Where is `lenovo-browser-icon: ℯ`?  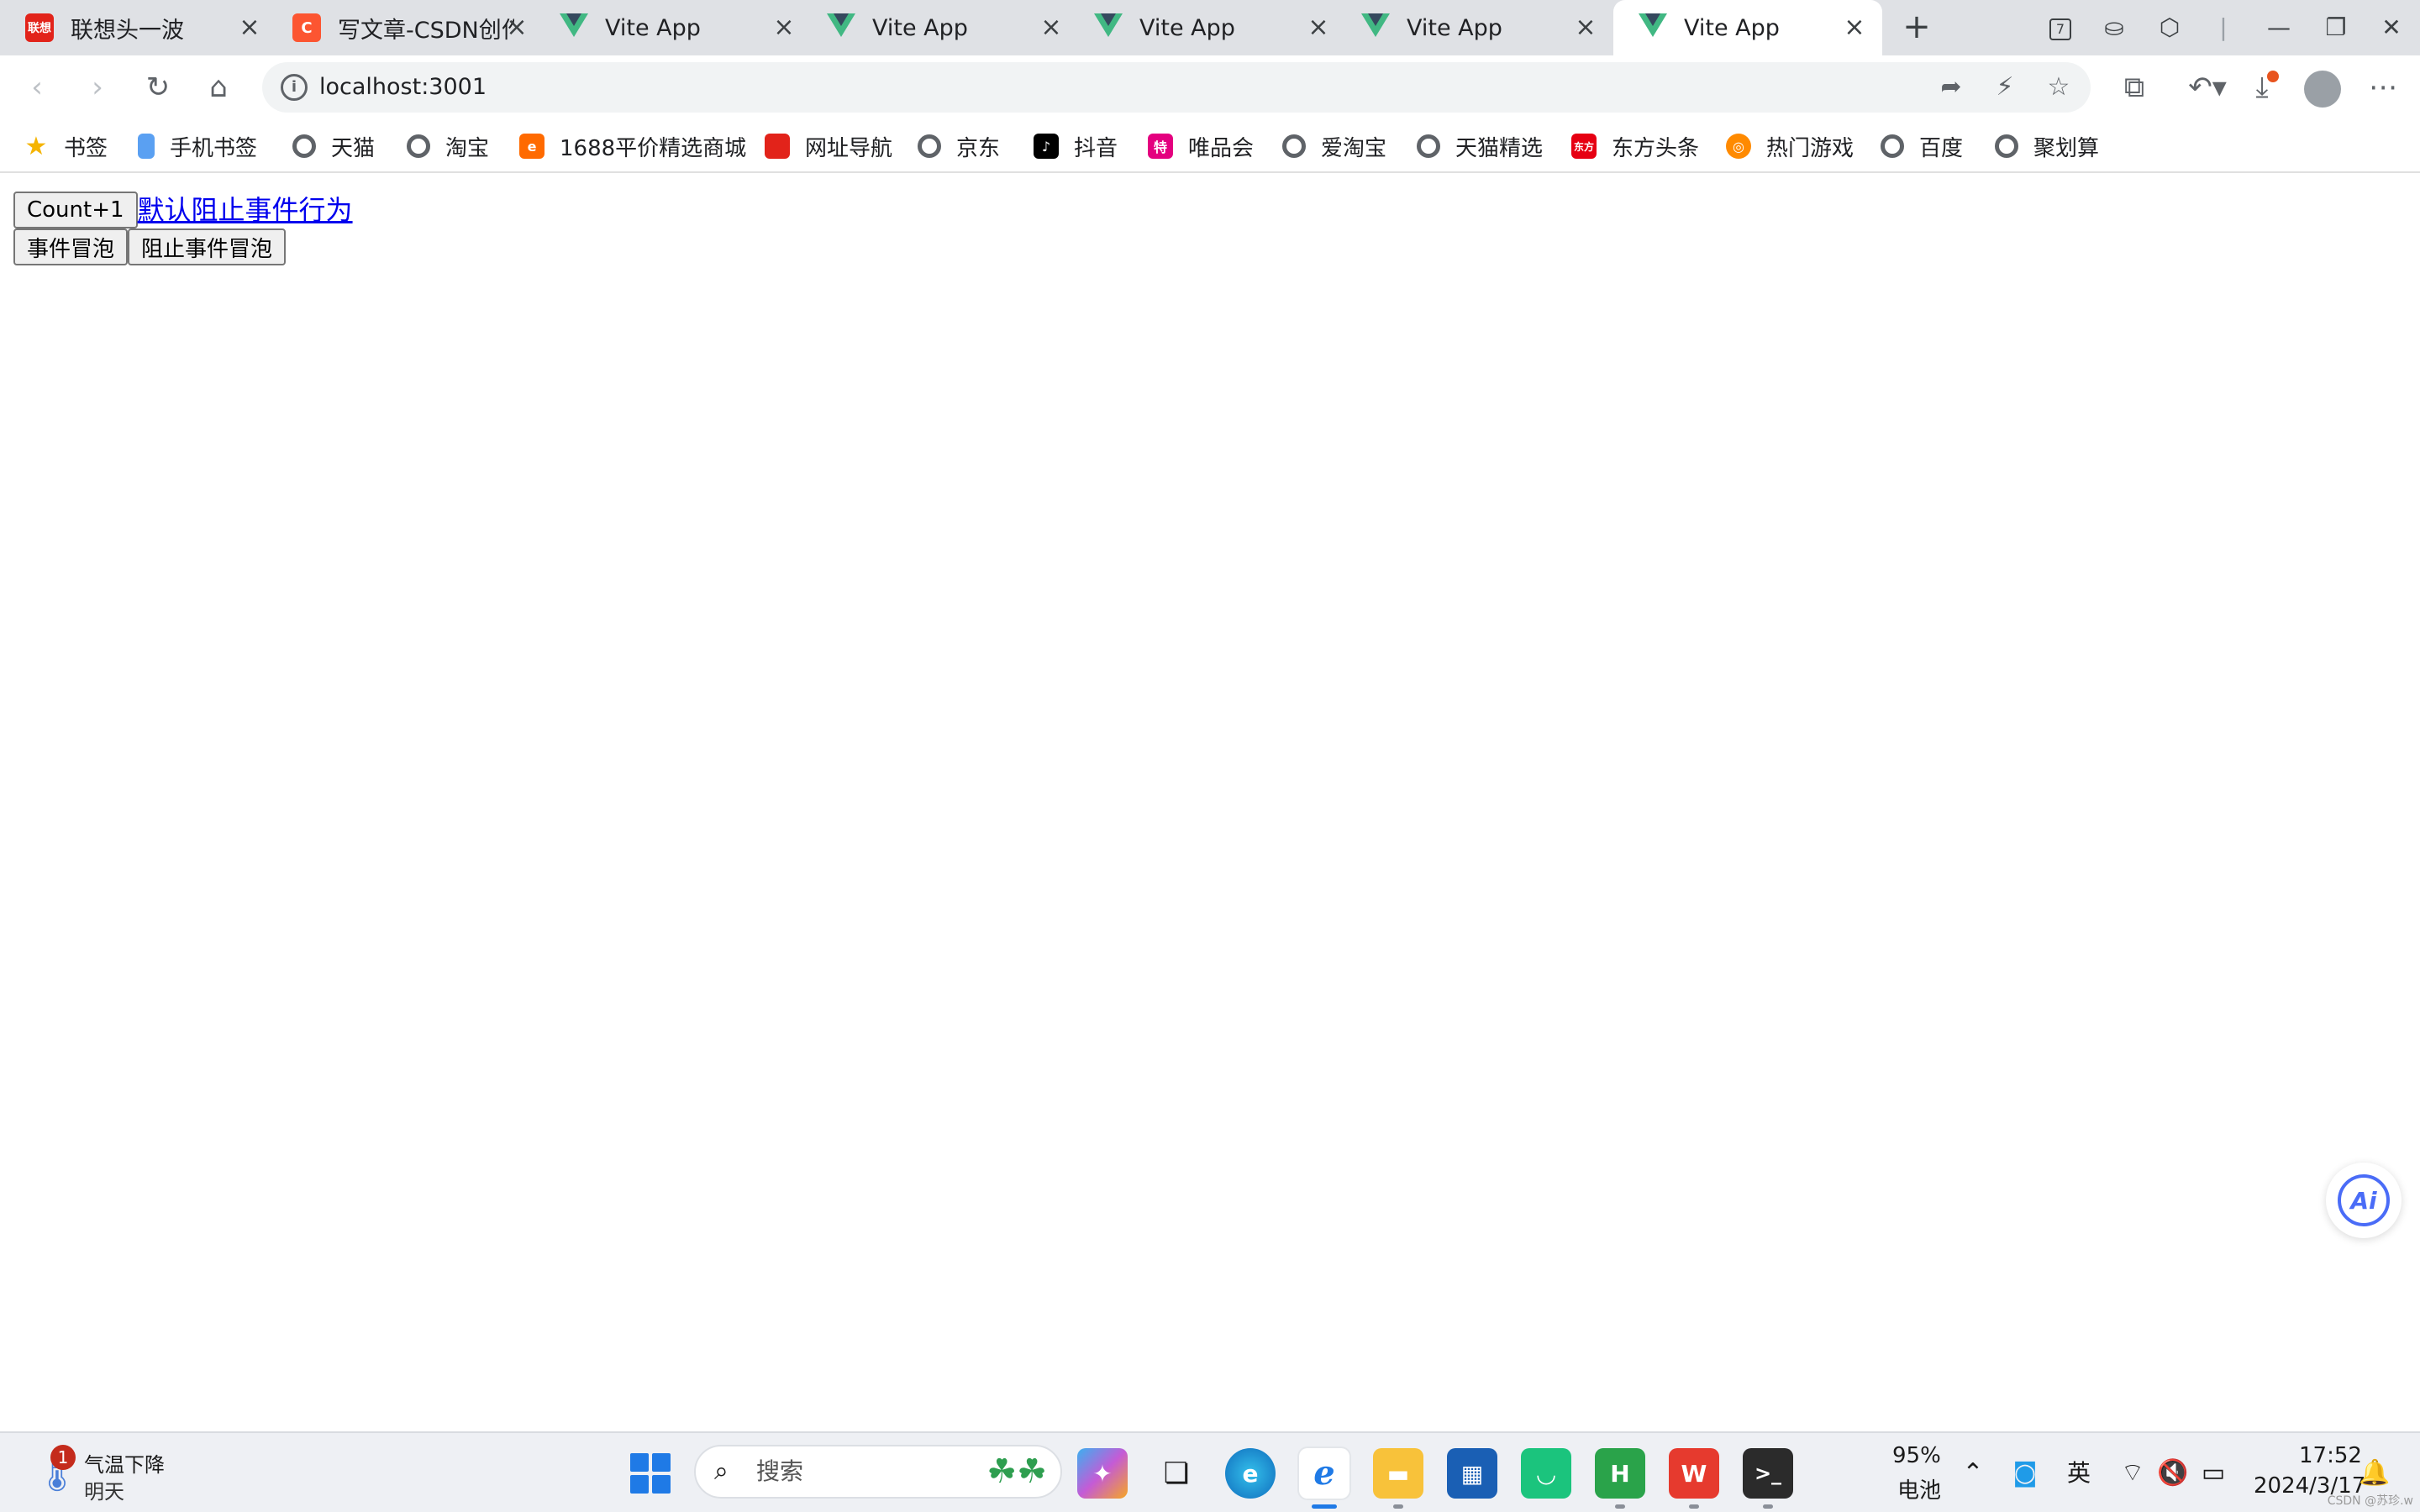 lenovo-browser-icon: ℯ is located at coordinates (1324, 1478).